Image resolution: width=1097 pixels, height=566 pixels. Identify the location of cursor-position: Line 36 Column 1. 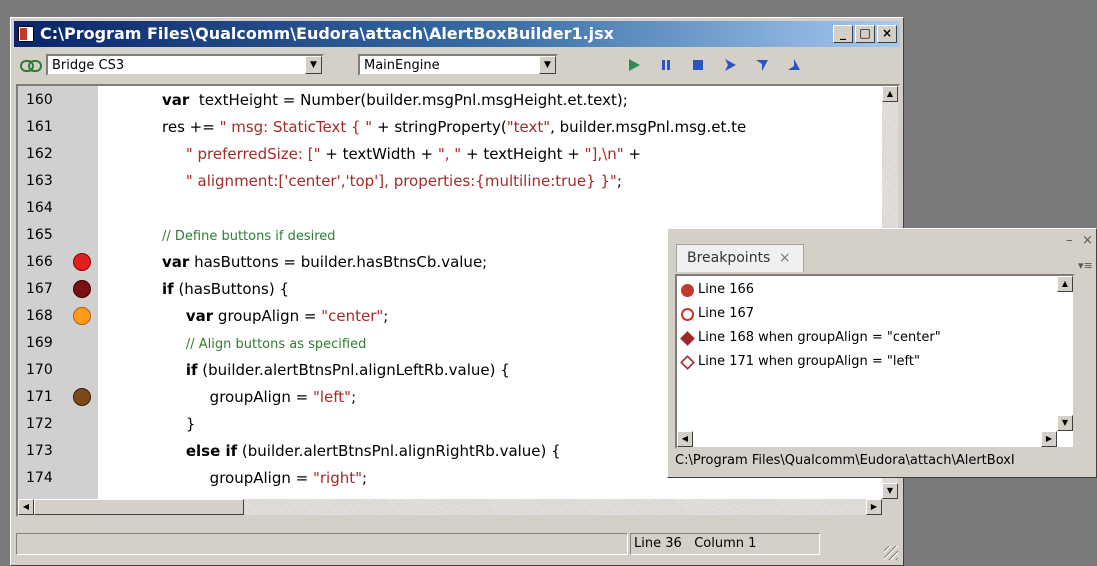
(725, 544).